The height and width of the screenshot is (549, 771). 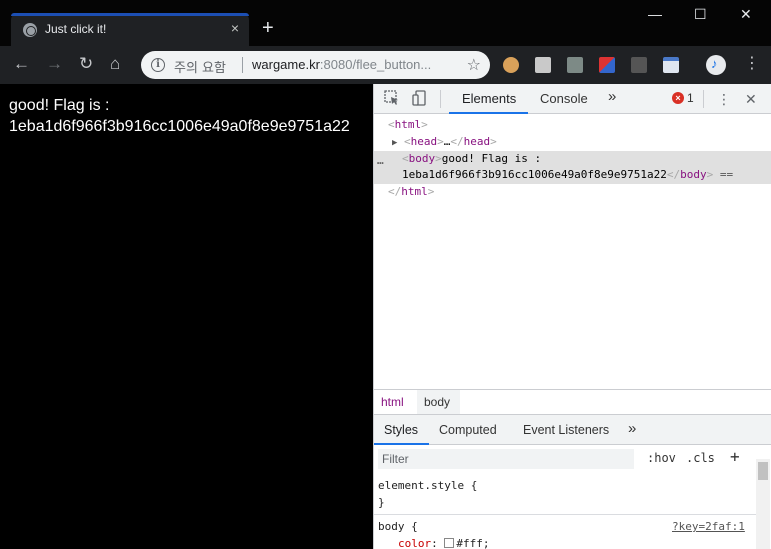 What do you see at coordinates (242, 65) in the screenshot?
I see `omnibox-divider` at bounding box center [242, 65].